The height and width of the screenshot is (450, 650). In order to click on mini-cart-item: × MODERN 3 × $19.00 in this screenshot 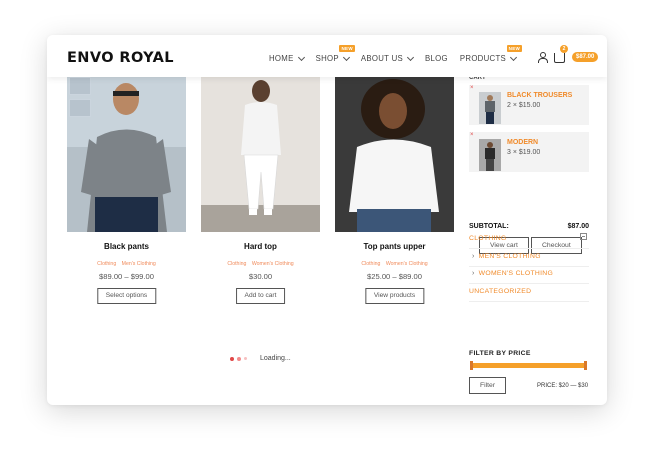, I will do `click(529, 152)`.